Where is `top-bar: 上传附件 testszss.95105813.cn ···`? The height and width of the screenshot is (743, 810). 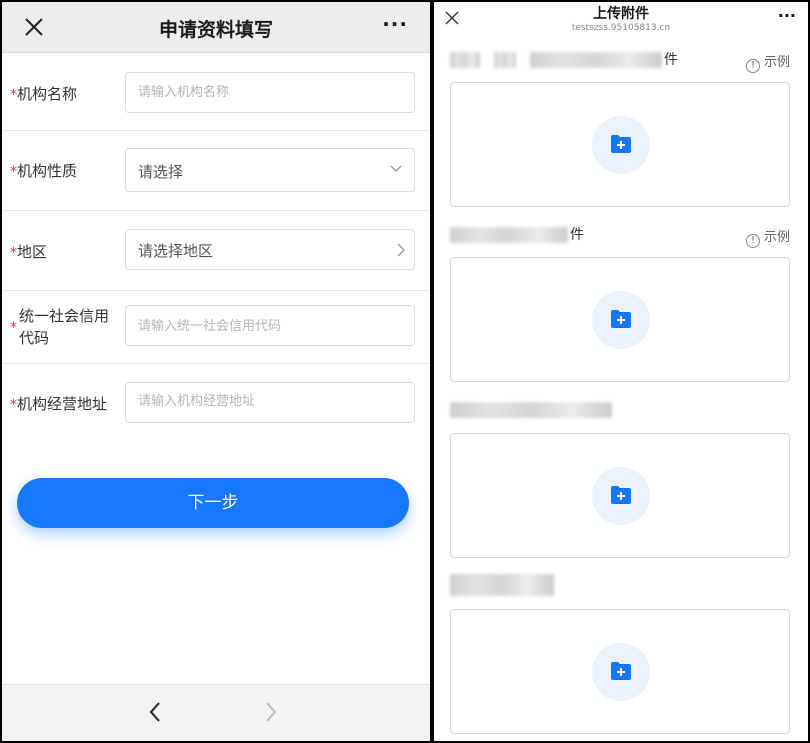 top-bar: 上传附件 testszss.95105813.cn ··· is located at coordinates (621, 20).